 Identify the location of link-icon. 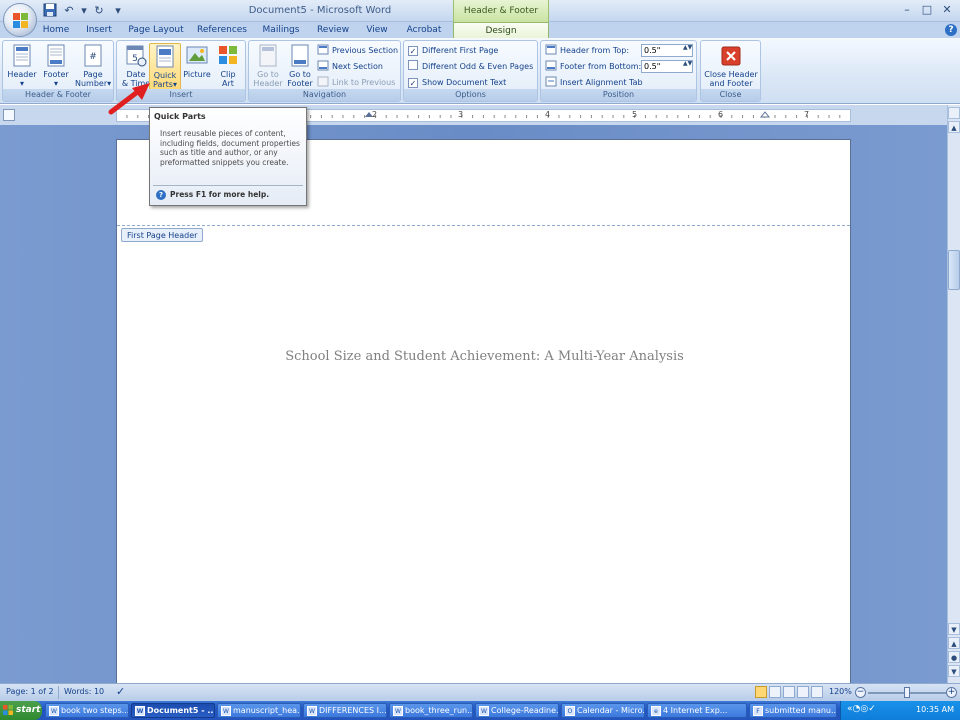
(323, 81).